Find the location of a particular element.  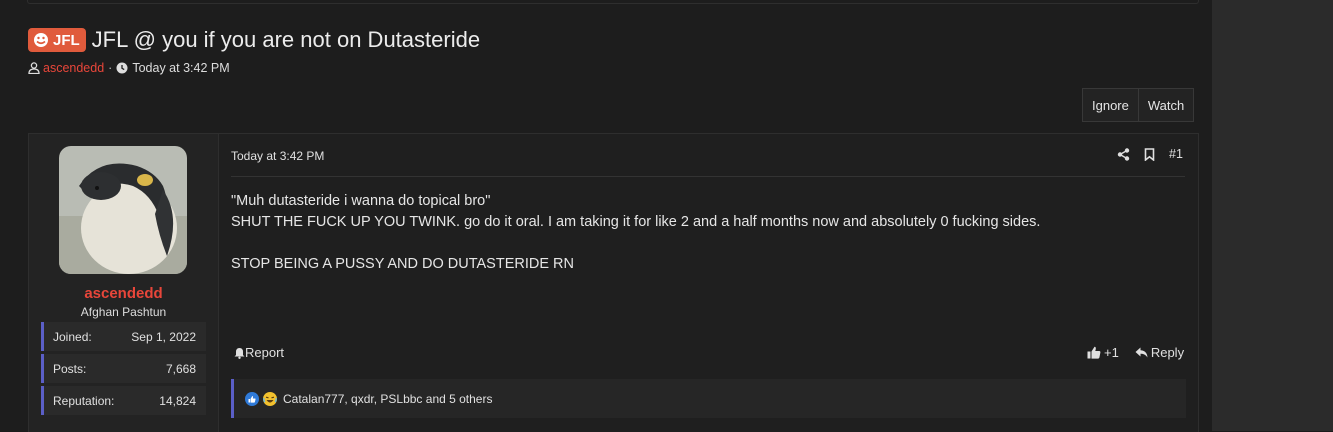

reply-button: Reply is located at coordinates (1159, 352).